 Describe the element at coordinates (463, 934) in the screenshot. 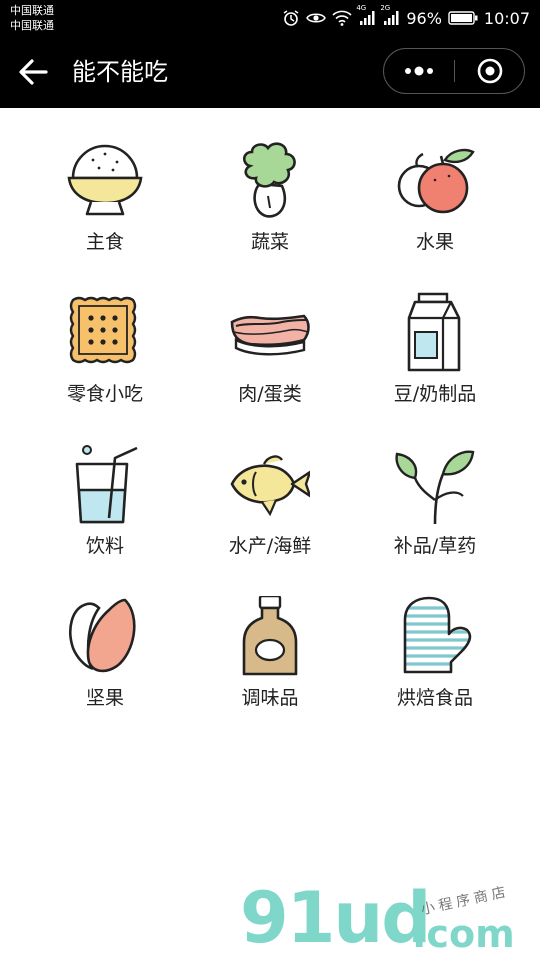

I see `watermark-domain: .com` at that location.